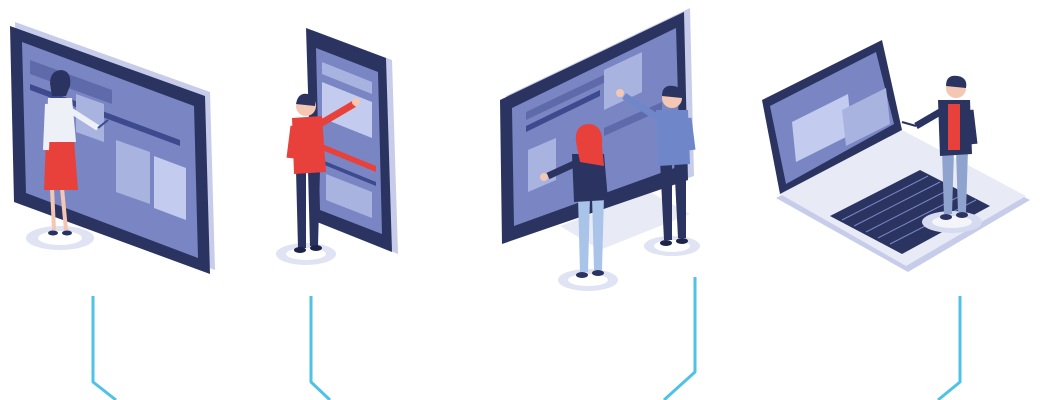 The height and width of the screenshot is (400, 1040). What do you see at coordinates (896, 156) in the screenshot?
I see `laptop-device` at bounding box center [896, 156].